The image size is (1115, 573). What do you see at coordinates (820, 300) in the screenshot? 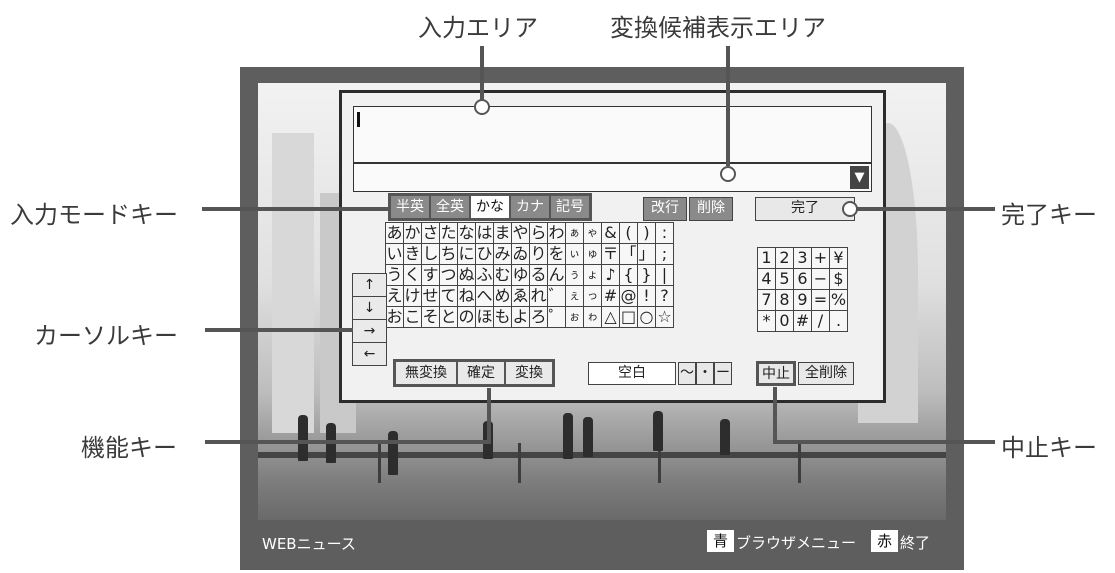
I see `numeric-key: =` at bounding box center [820, 300].